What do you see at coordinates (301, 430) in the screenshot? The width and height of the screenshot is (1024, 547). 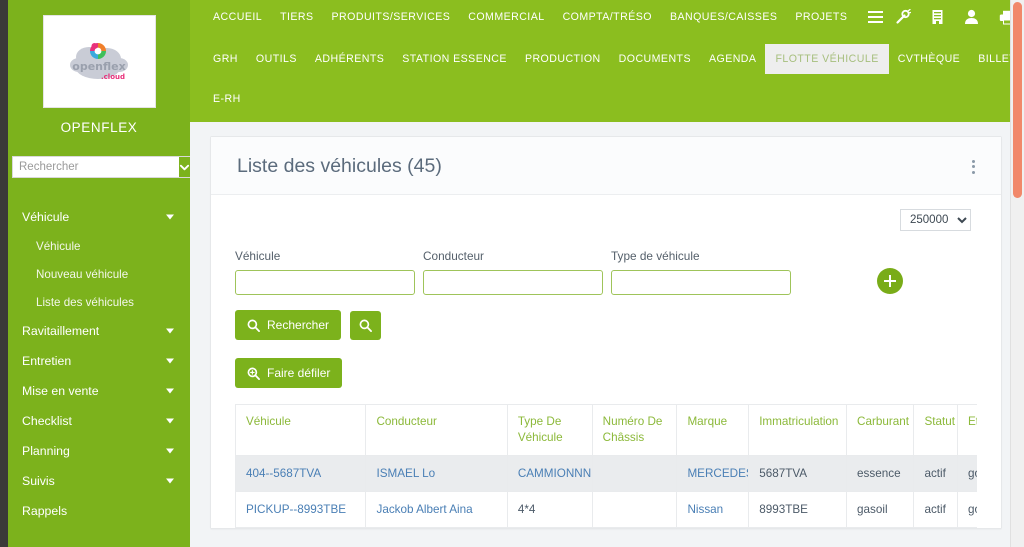 I see `column-header-vehicule: Véhicule` at bounding box center [301, 430].